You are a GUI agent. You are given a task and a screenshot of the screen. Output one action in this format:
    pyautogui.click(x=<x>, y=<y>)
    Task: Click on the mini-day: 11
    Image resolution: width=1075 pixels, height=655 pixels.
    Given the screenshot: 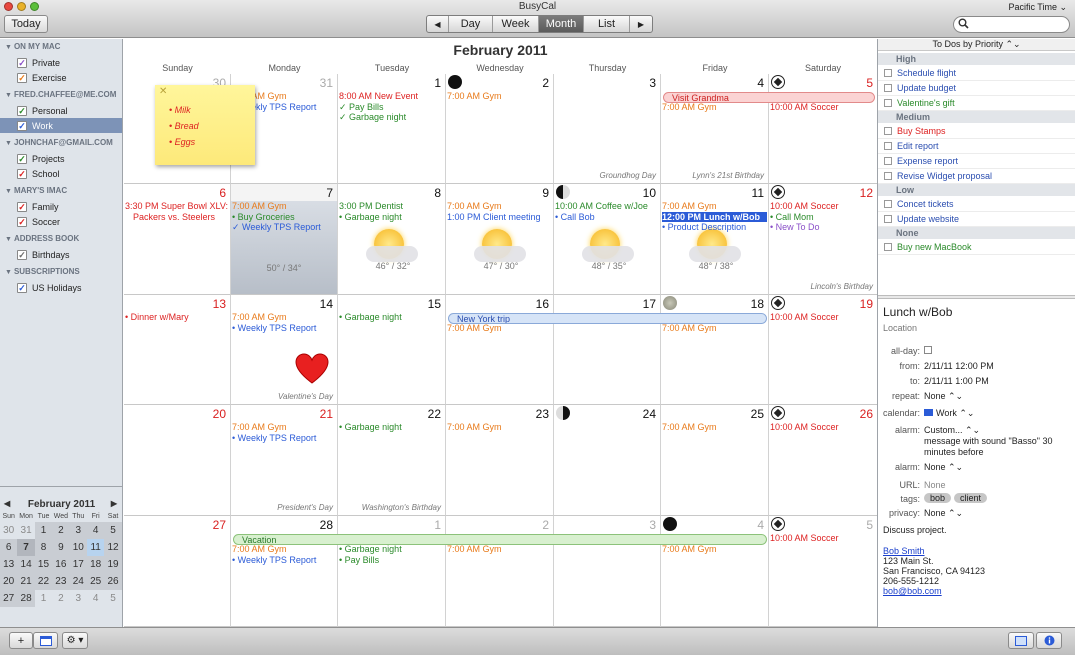 What is the action you would take?
    pyautogui.click(x=95, y=547)
    